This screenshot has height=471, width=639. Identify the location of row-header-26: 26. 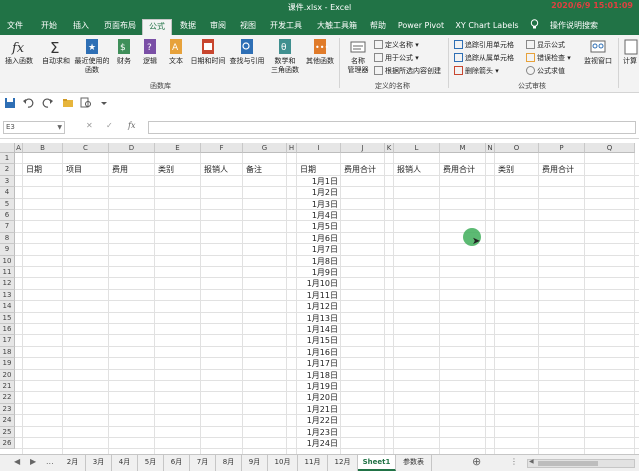
(7, 444).